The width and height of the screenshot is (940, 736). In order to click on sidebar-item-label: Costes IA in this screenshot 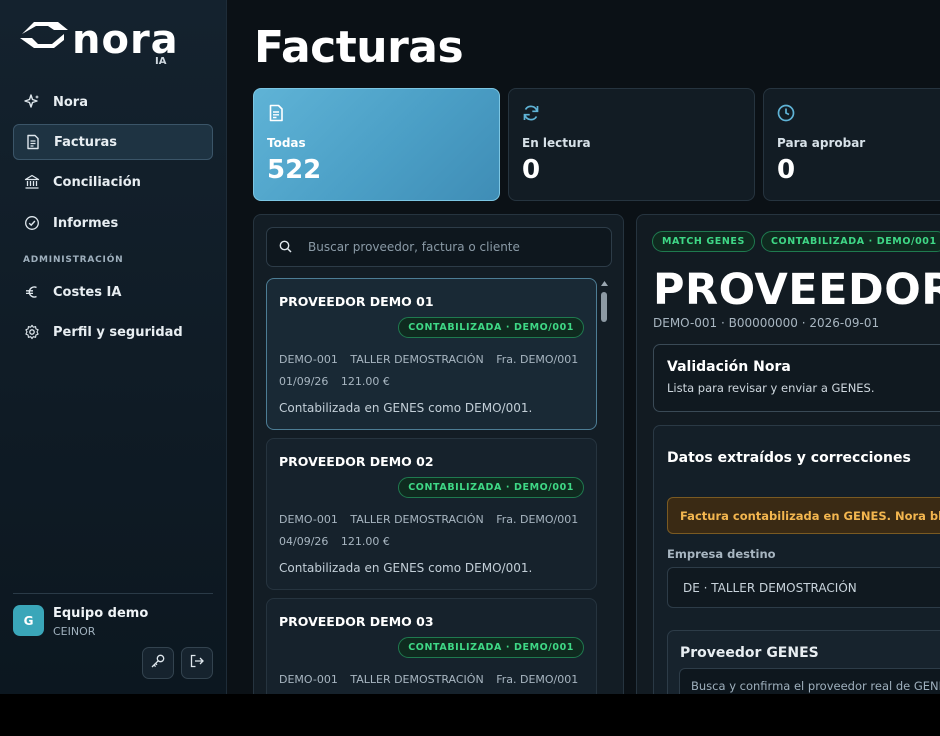, I will do `click(87, 292)`.